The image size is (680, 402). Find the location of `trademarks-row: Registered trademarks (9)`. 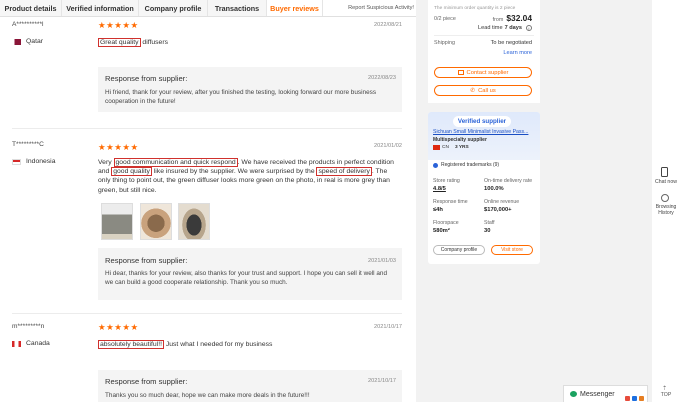

trademarks-row: Registered trademarks (9) is located at coordinates (466, 165).